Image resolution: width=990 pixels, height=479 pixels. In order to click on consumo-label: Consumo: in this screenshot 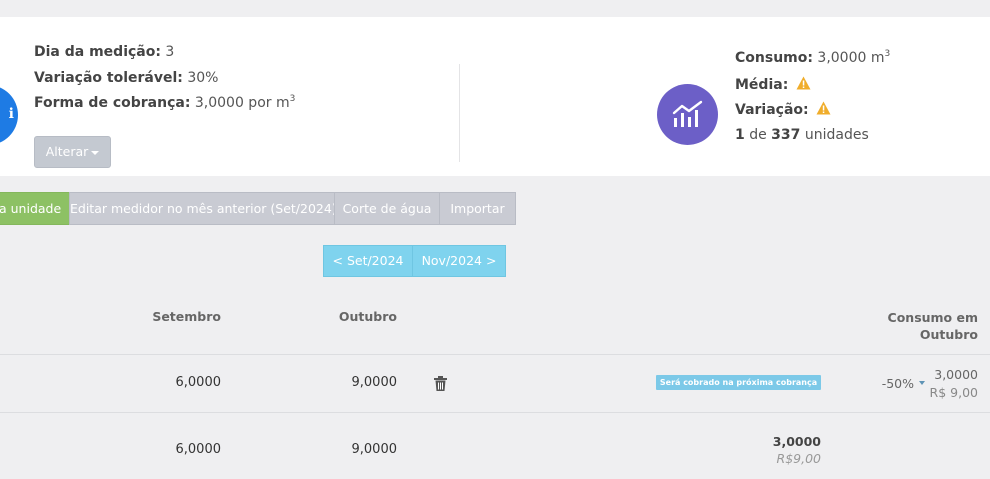, I will do `click(774, 58)`.